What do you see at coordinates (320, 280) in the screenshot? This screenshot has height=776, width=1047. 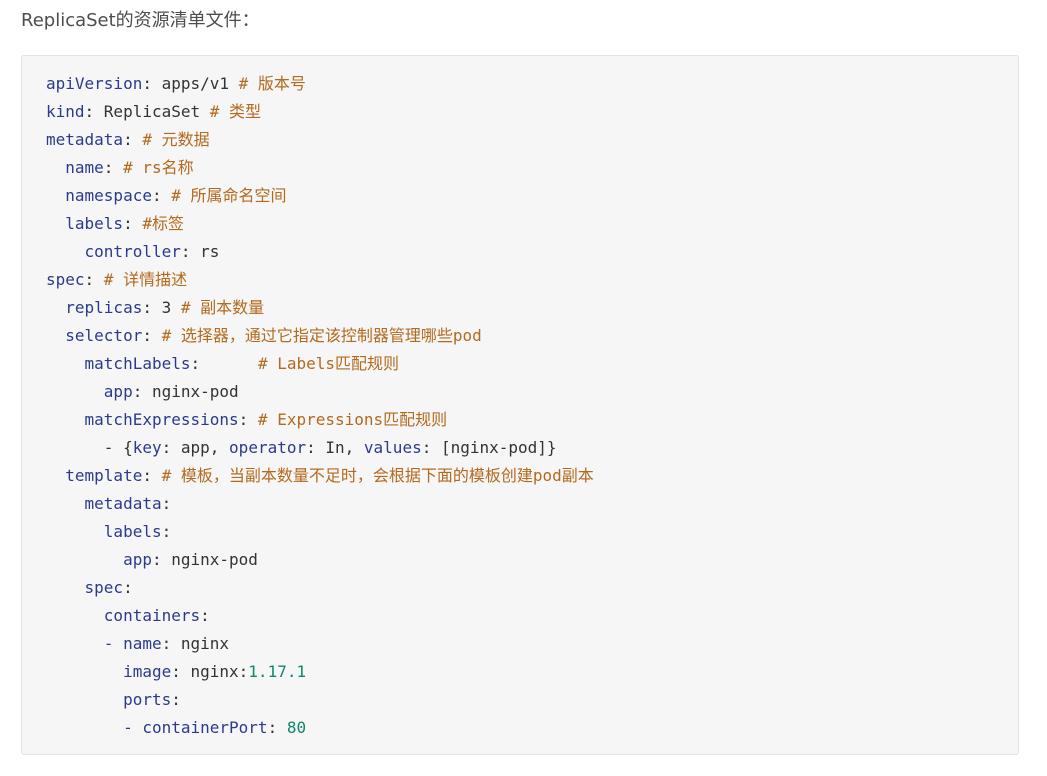 I see `code-line: spec: # 详情描述` at bounding box center [320, 280].